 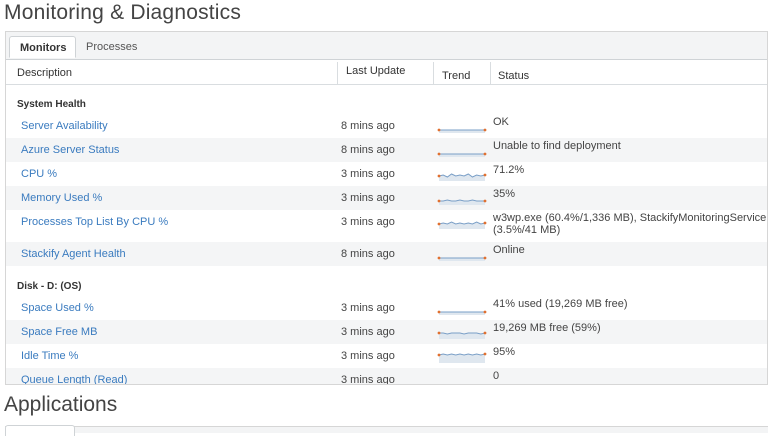 I want to click on tab-processes: Processes, so click(x=111, y=47).